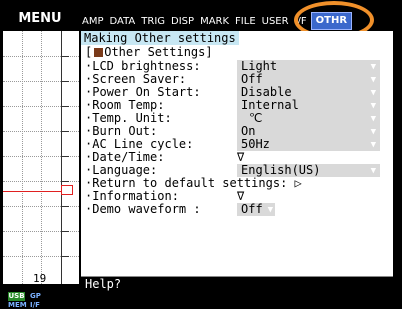  What do you see at coordinates (153, 22) in the screenshot?
I see `tab-trig: TRIG` at bounding box center [153, 22].